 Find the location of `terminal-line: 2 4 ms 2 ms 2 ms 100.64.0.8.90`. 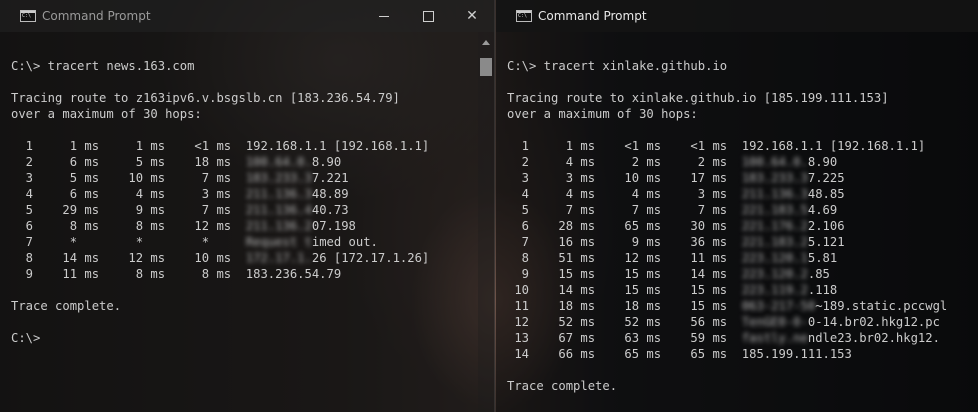

terminal-line: 2 4 ms 2 ms 2 ms 100.64.0.8.90 is located at coordinates (727, 162).